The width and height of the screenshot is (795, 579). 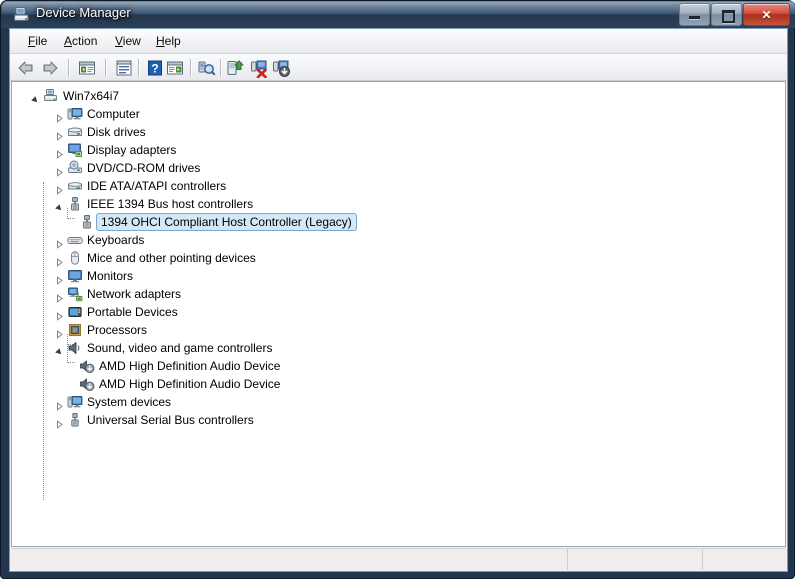 What do you see at coordinates (116, 240) in the screenshot?
I see `tree-node-label: Keyboards` at bounding box center [116, 240].